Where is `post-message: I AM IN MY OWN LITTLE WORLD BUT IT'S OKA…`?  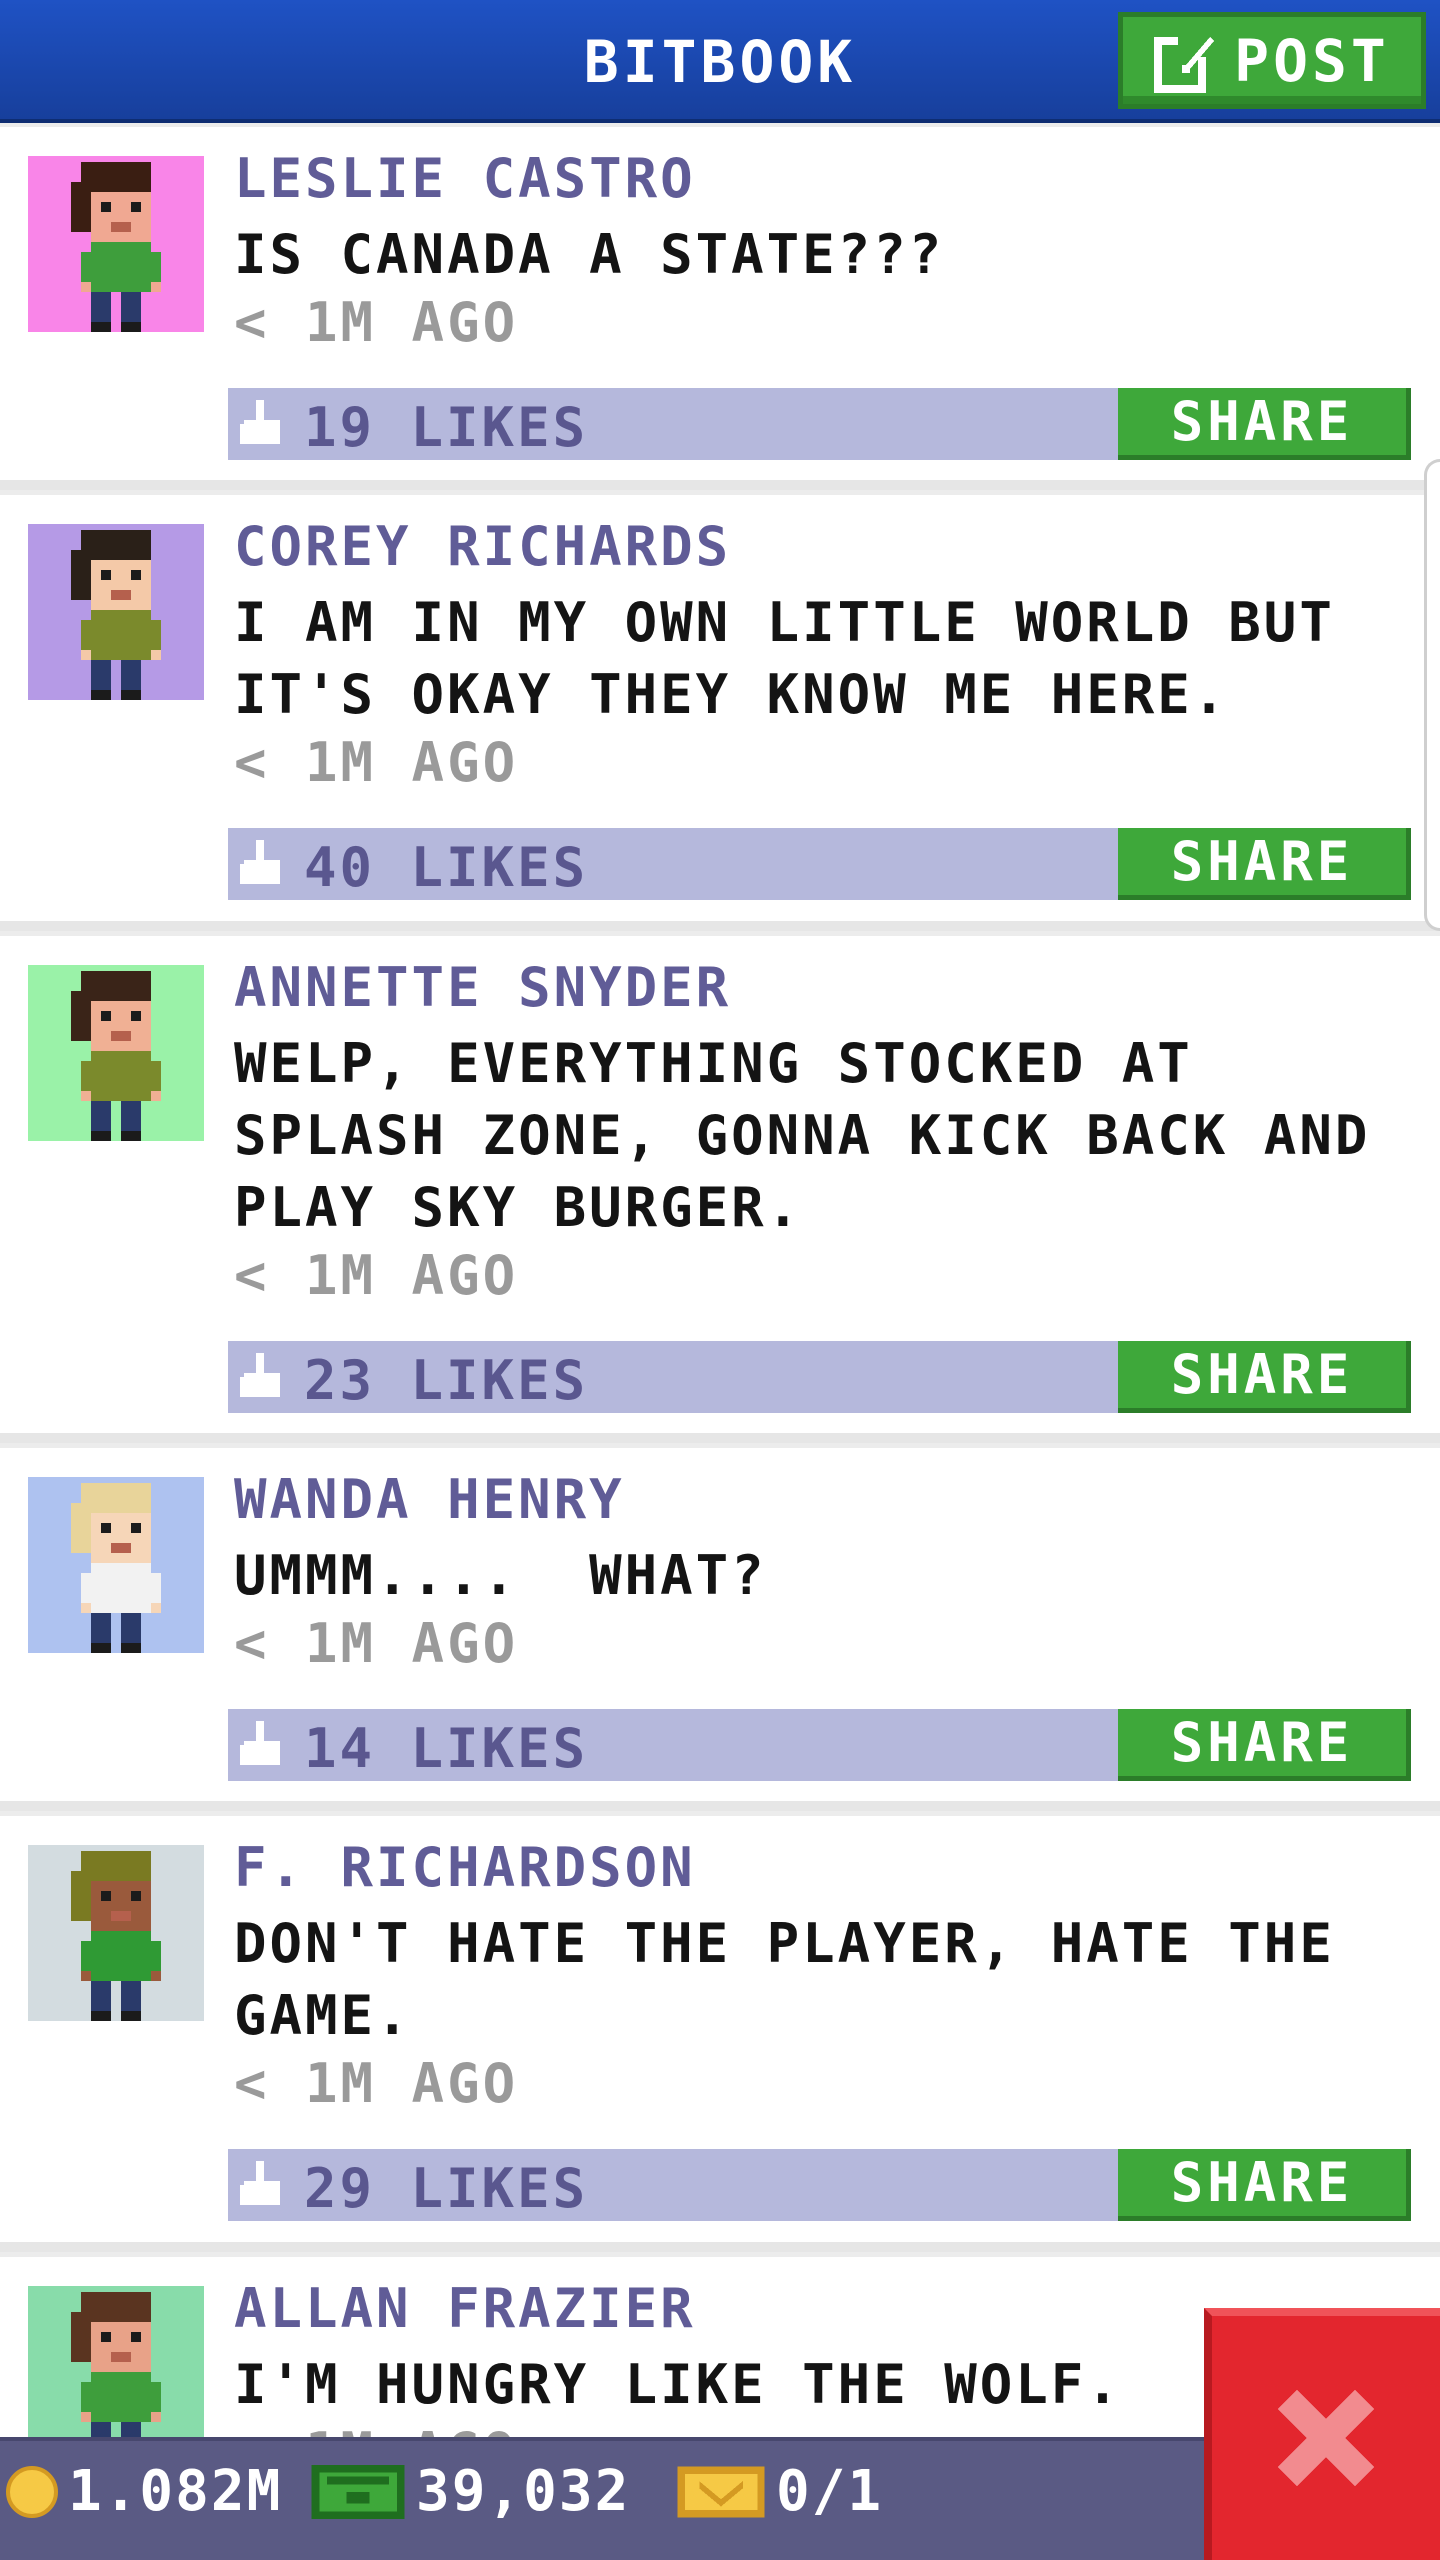 post-message: I AM IN MY OWN LITTLE WORLD BUT IT'S OKA… is located at coordinates (784, 658).